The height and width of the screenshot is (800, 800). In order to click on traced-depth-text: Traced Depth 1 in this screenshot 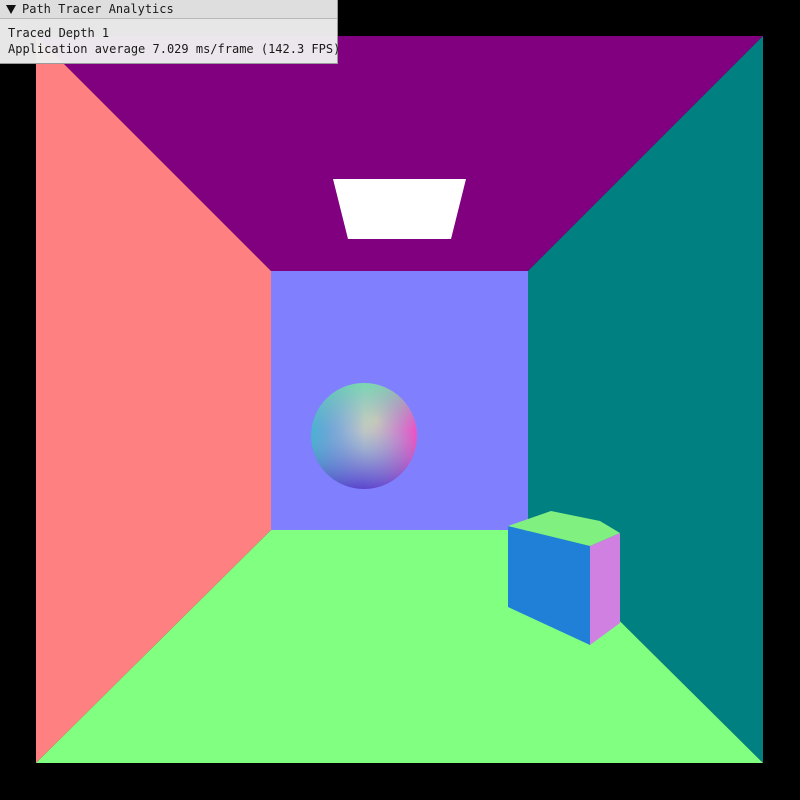, I will do `click(59, 33)`.